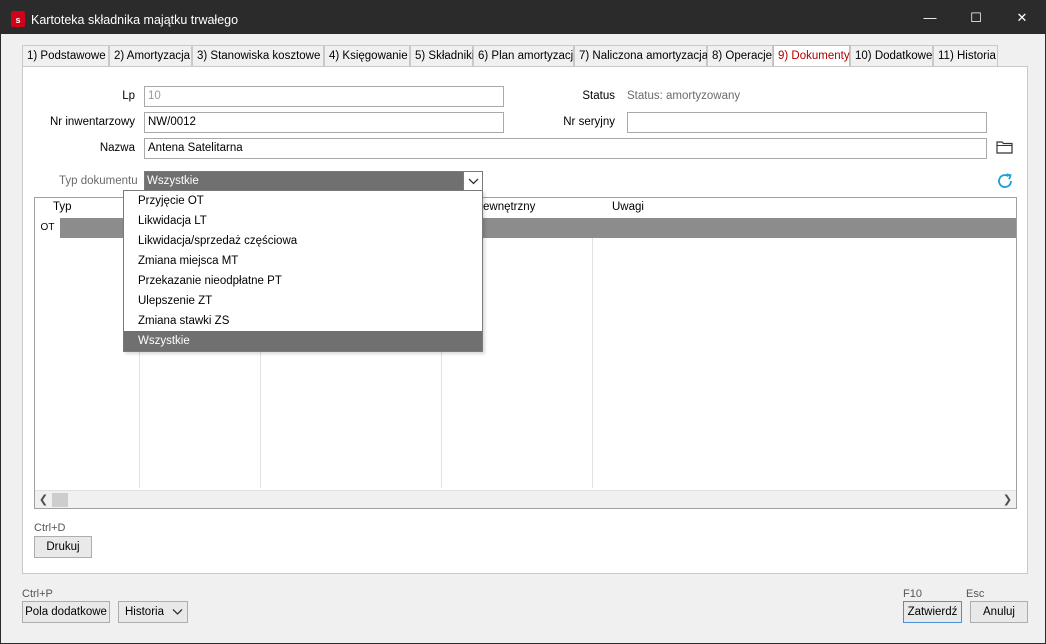  What do you see at coordinates (92, 122) in the screenshot?
I see `nr-inwentarzowy-label: Nr inwentarzowy` at bounding box center [92, 122].